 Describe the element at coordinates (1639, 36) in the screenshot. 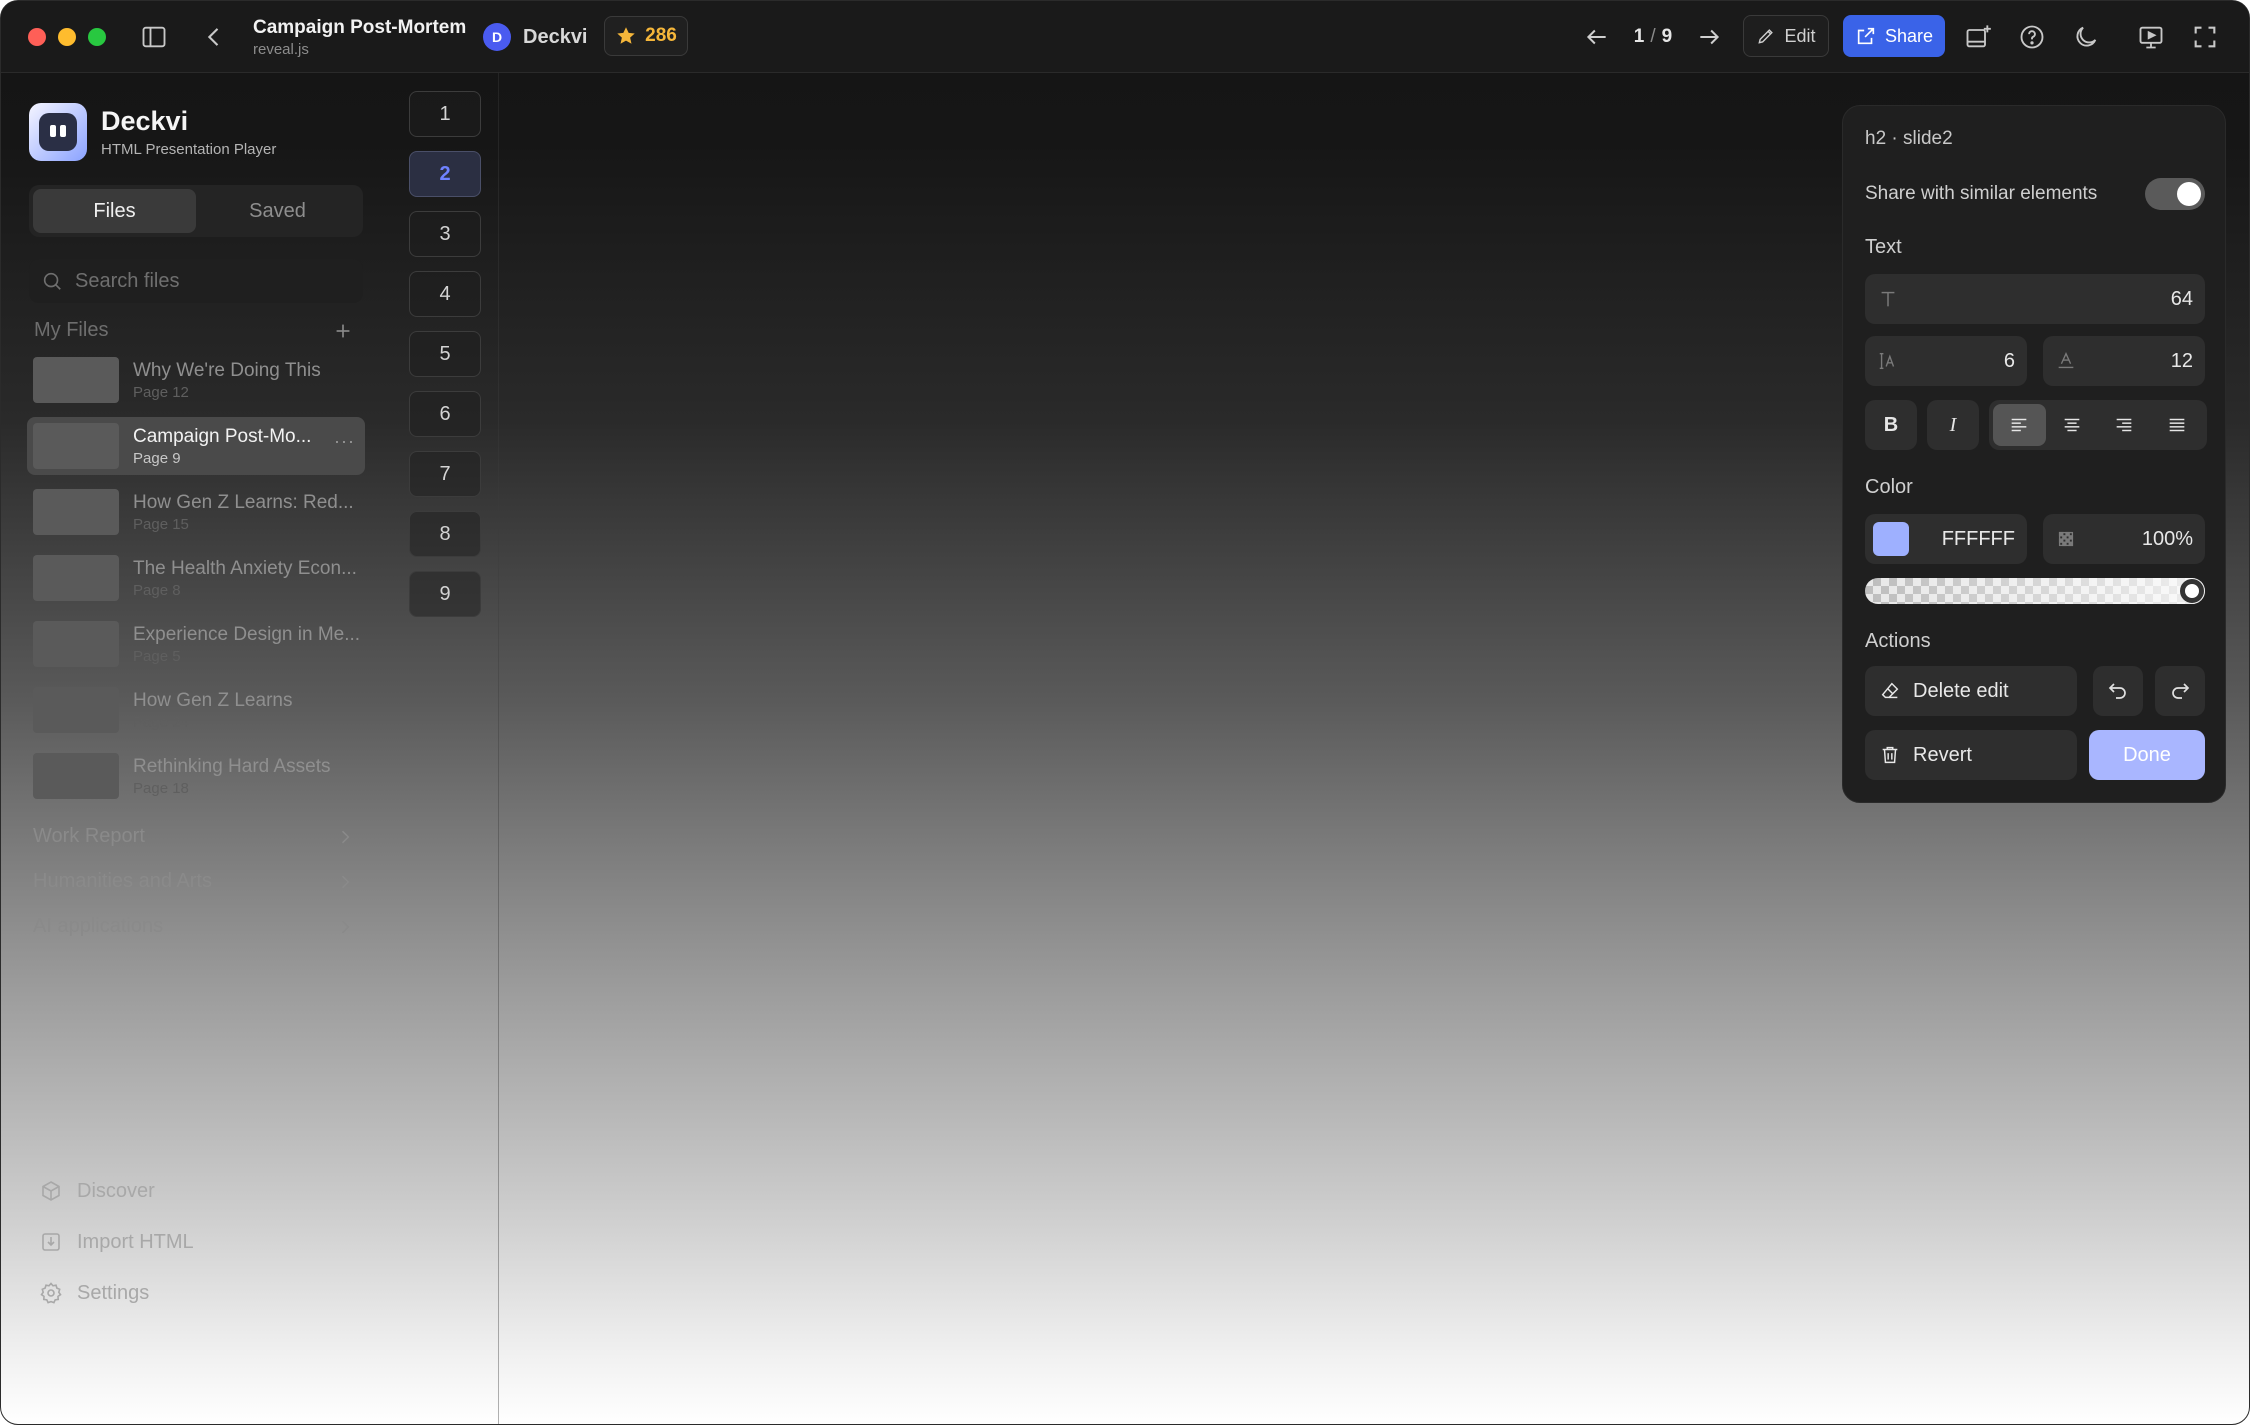

I see `page-current: 1` at that location.